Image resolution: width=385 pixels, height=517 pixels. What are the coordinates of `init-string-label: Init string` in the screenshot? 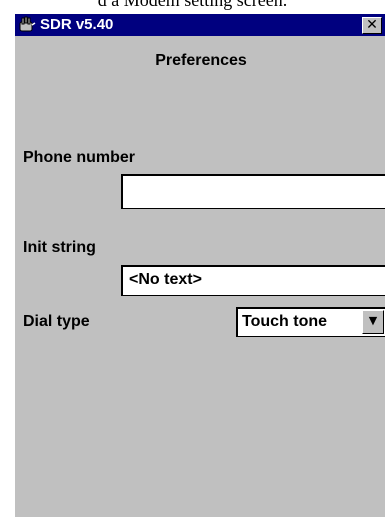 It's located at (59, 247).